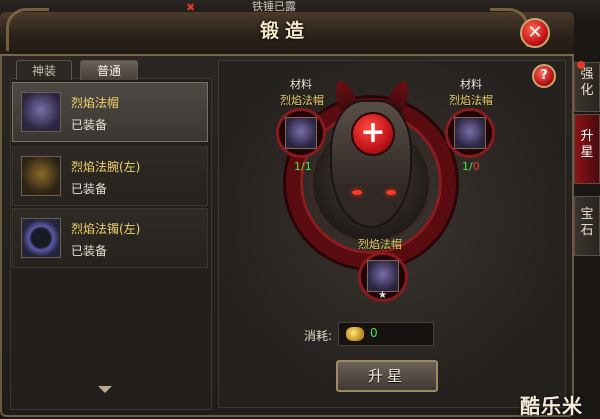 This screenshot has width=600, height=419. Describe the element at coordinates (581, 65) in the screenshot. I see `notification-dot-icon` at that location.